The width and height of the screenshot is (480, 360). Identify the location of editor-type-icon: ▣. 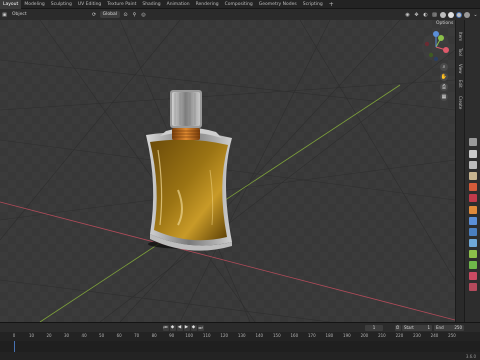
(4, 14).